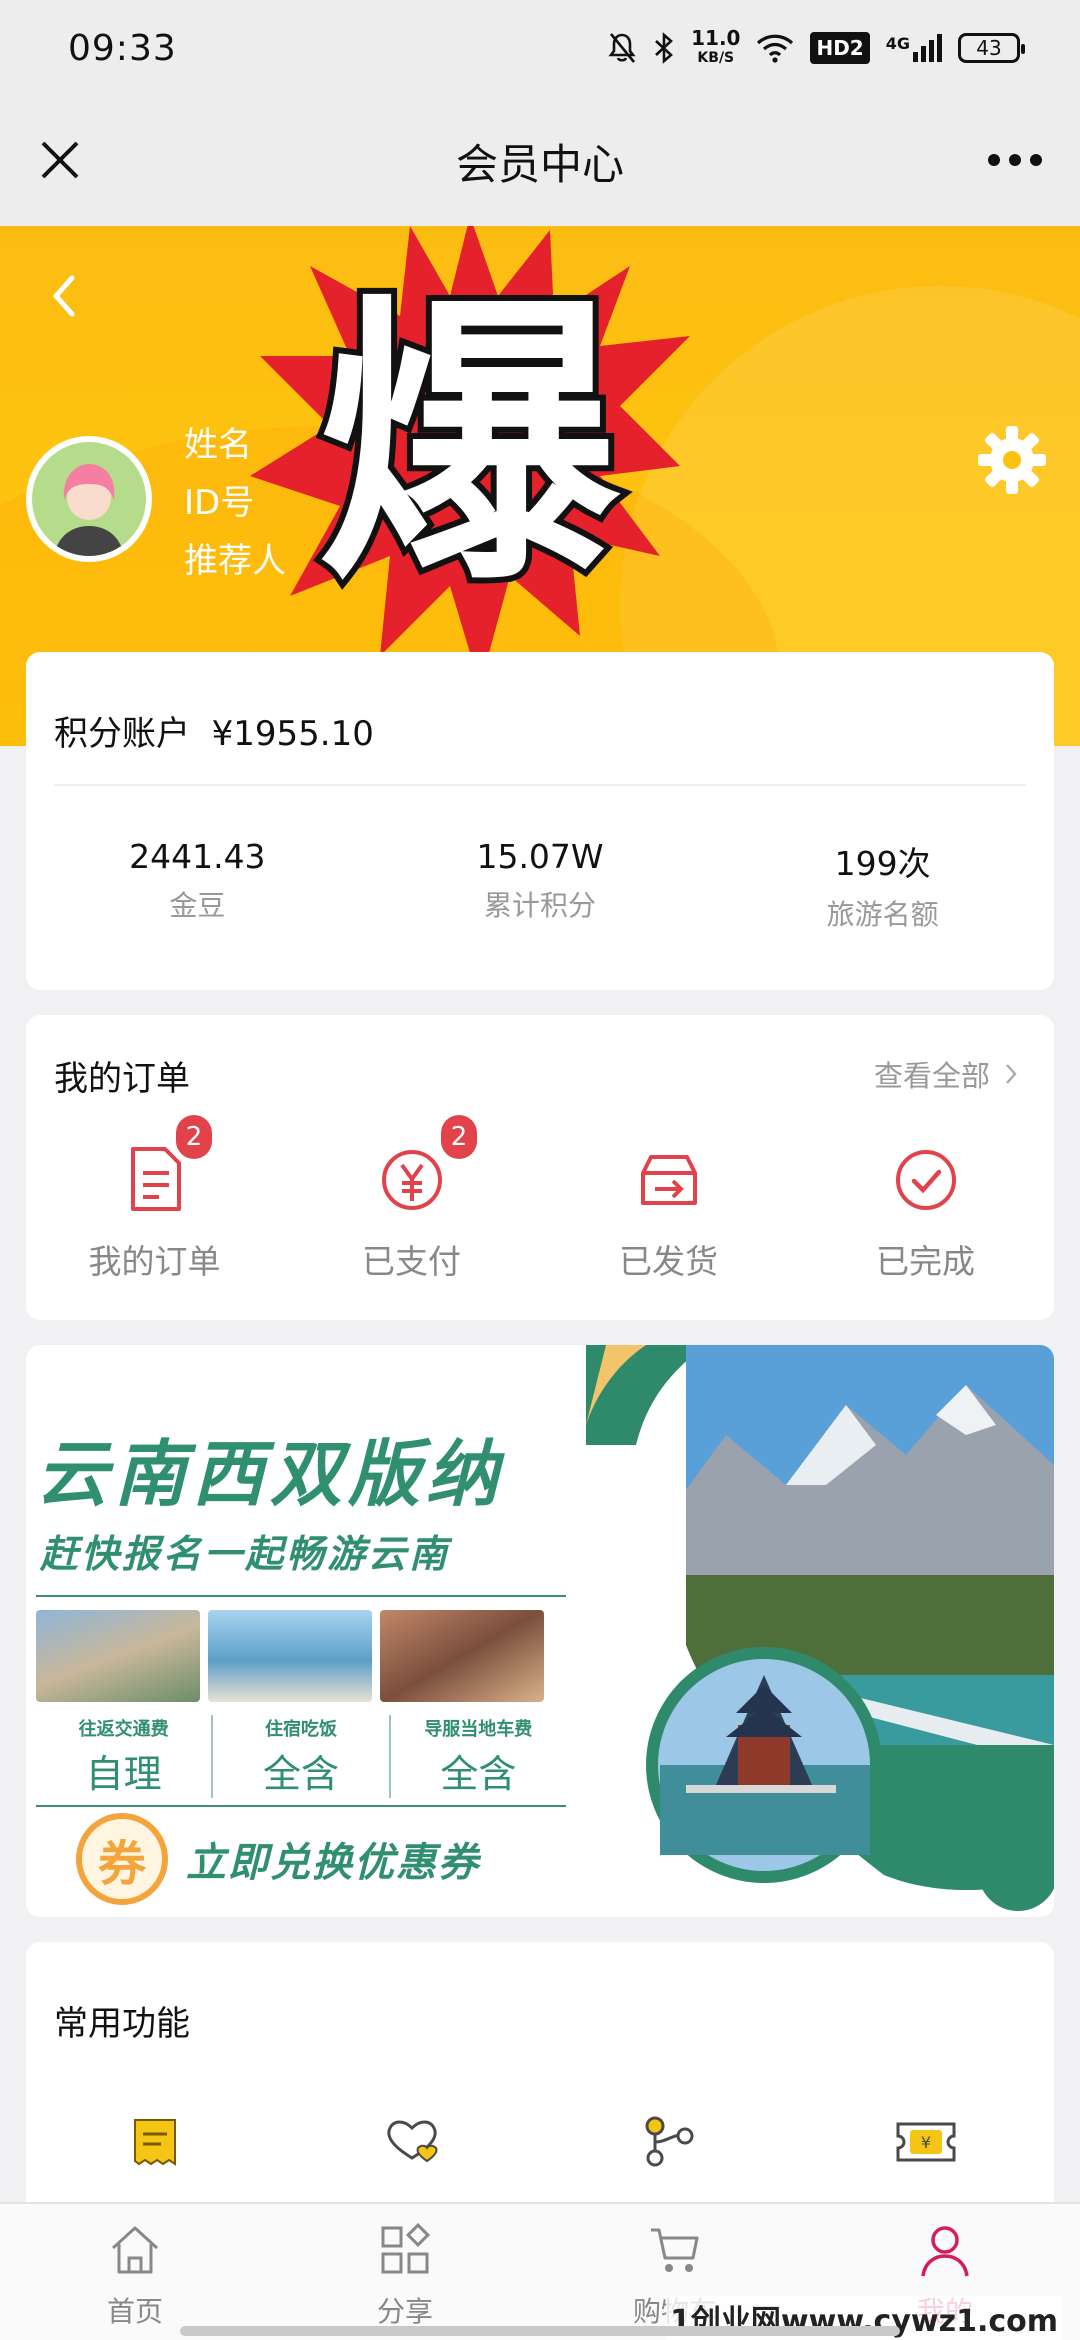  I want to click on grid-icon, so click(406, 2248).